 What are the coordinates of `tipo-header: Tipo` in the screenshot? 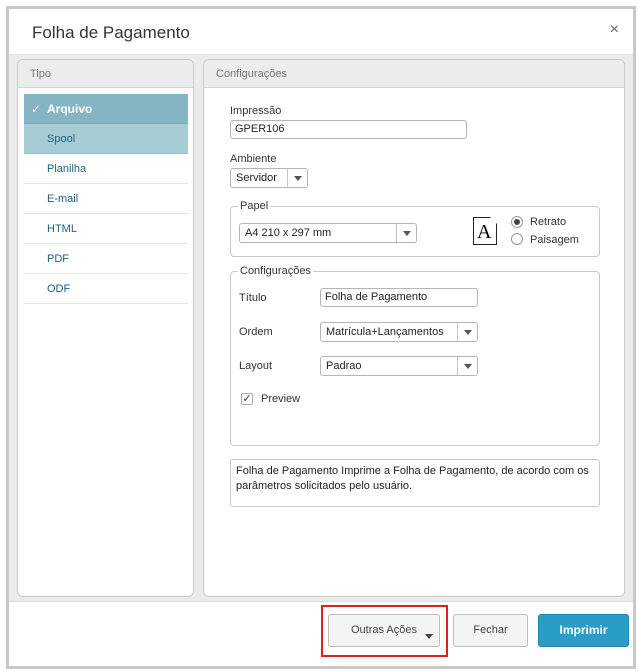 It's located at (105, 74).